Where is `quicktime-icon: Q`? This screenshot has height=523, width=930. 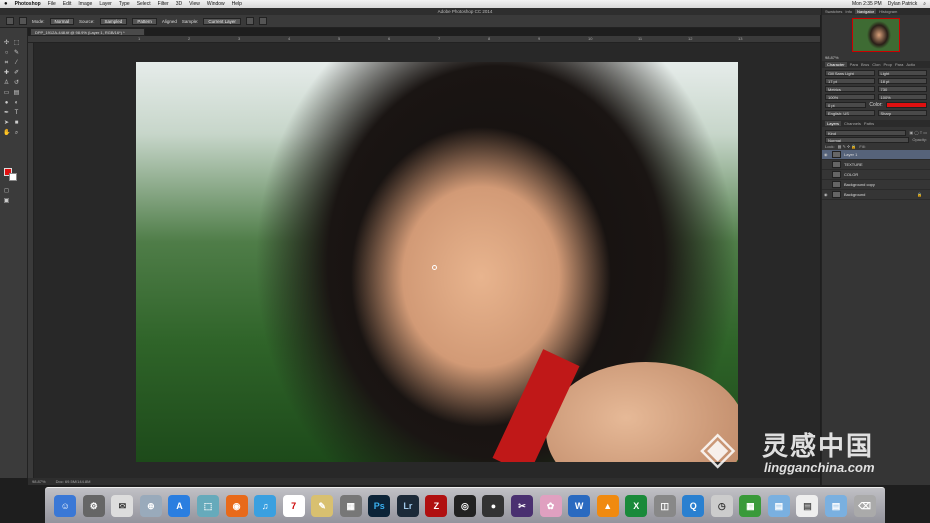 quicktime-icon: Q is located at coordinates (693, 505).